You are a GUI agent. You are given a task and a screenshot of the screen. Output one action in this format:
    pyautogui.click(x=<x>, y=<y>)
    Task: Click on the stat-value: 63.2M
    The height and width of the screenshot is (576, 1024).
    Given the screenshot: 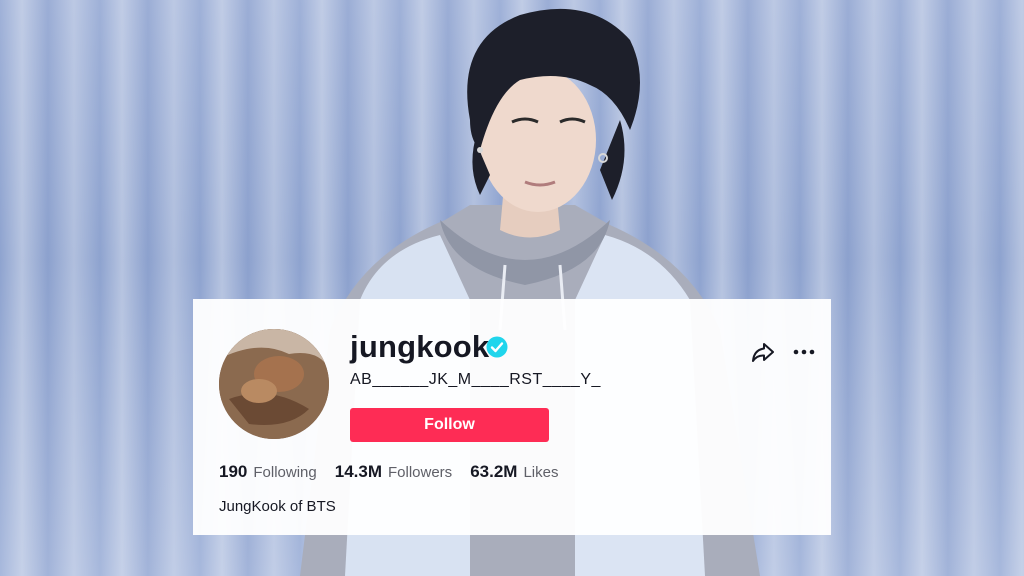 What is the action you would take?
    pyautogui.click(x=494, y=471)
    